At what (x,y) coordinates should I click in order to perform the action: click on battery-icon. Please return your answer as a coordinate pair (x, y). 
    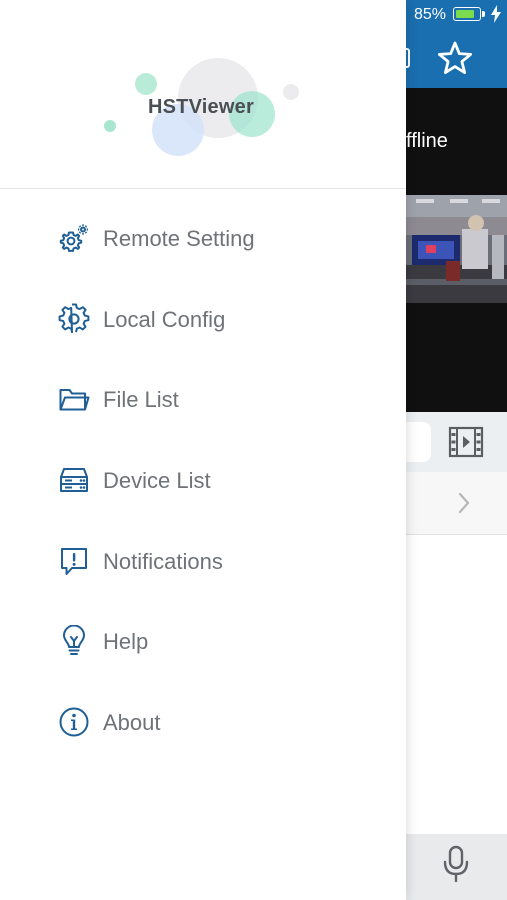
    Looking at the image, I should click on (467, 14).